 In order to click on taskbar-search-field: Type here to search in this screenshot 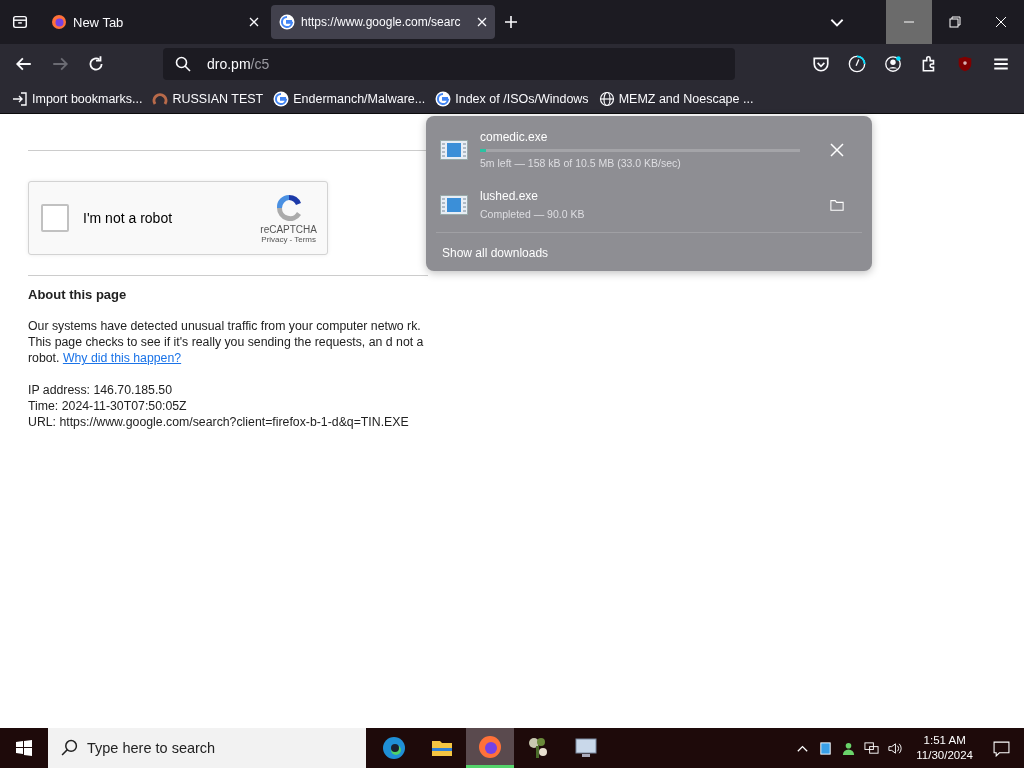, I will do `click(207, 748)`.